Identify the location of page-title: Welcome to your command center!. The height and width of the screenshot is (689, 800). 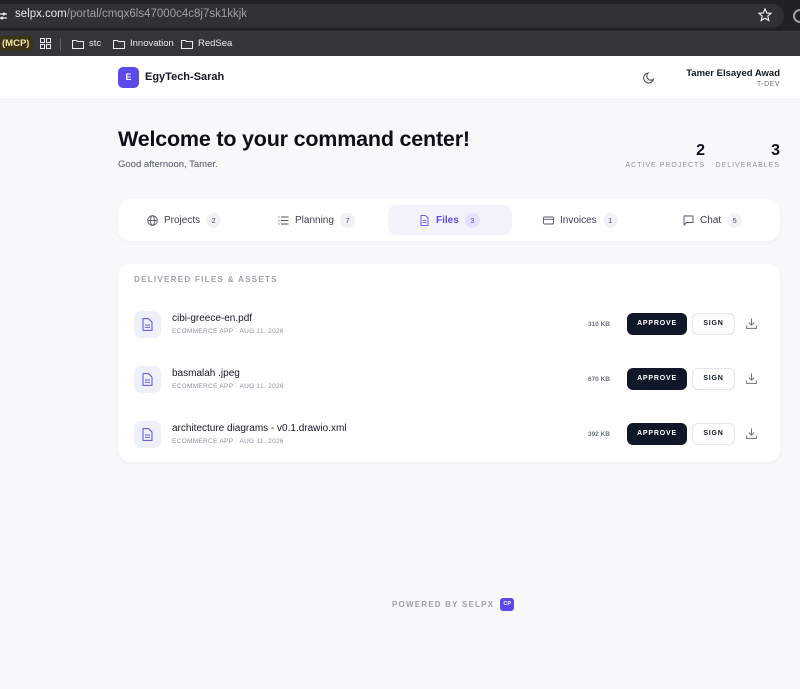
(294, 139).